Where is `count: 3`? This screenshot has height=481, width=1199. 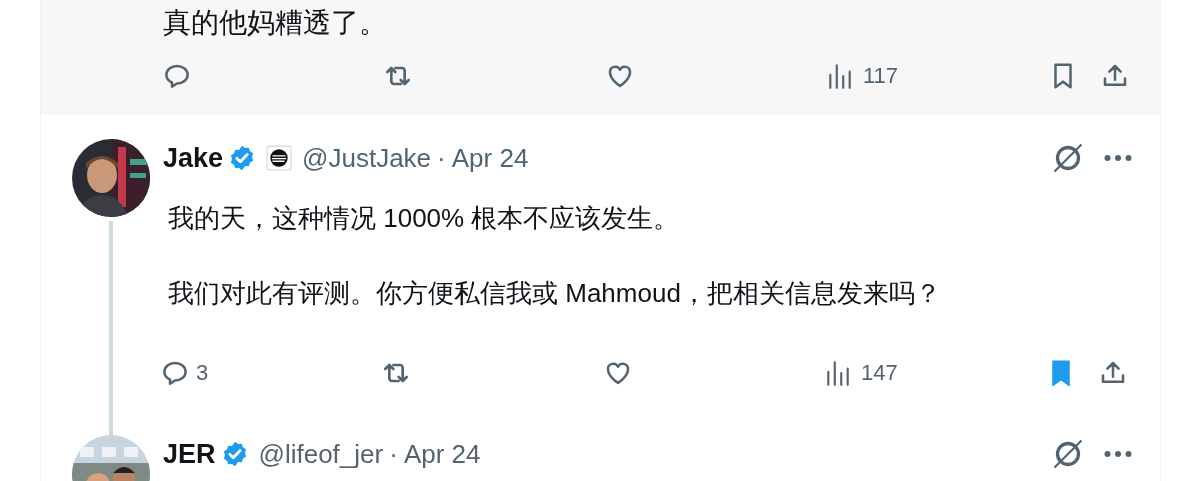
count: 3 is located at coordinates (202, 373).